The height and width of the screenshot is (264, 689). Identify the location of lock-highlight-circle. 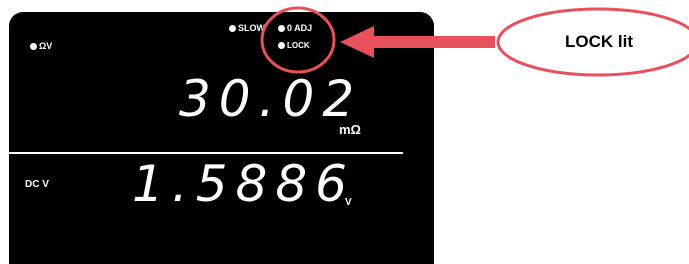
(298, 40).